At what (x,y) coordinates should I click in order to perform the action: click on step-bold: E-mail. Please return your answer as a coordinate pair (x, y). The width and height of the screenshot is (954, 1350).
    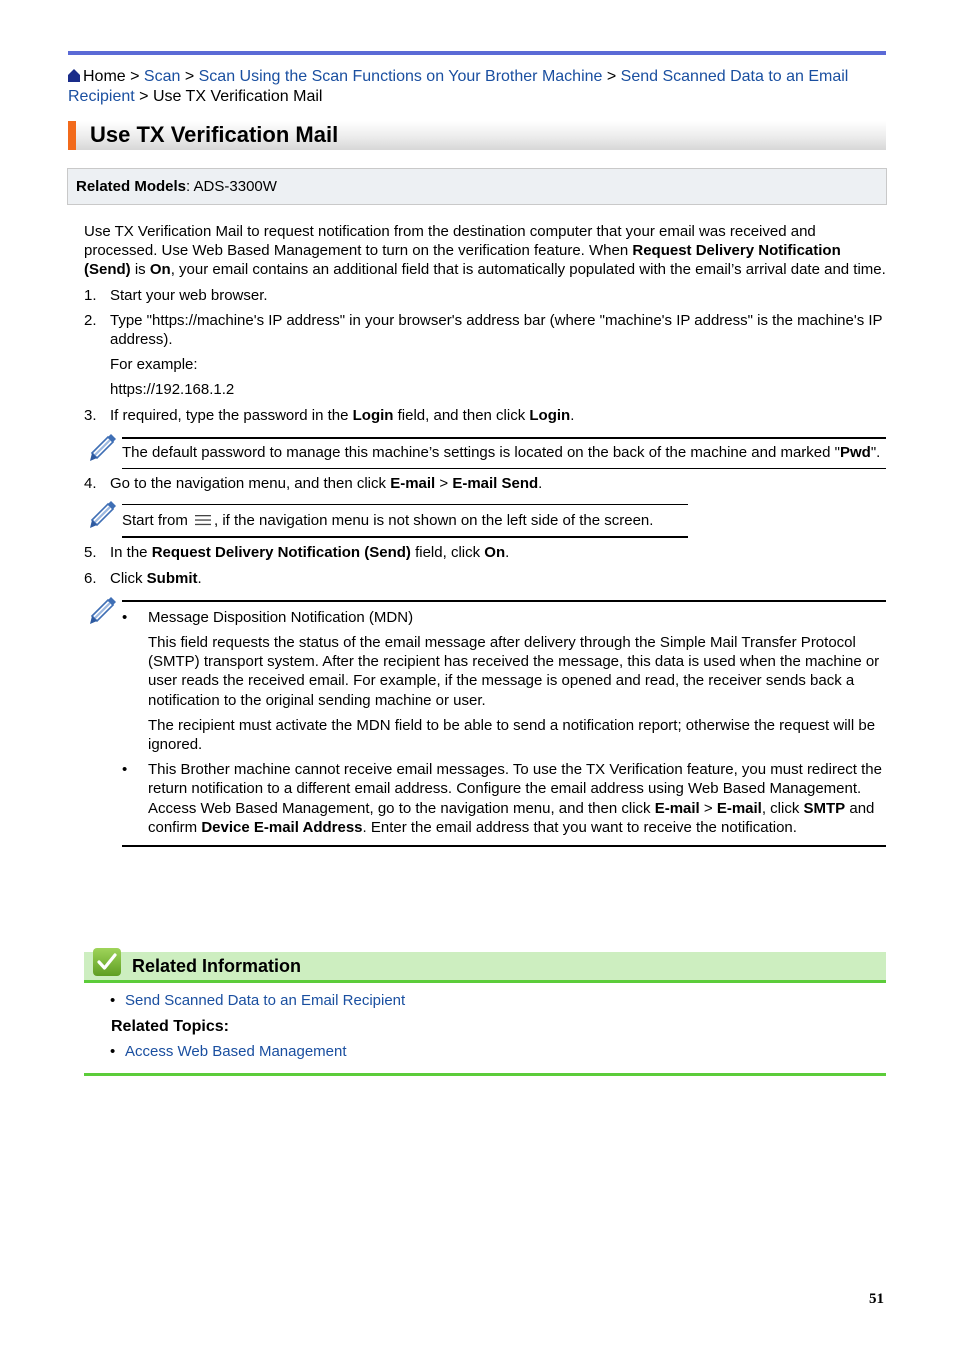
    Looking at the image, I should click on (413, 484).